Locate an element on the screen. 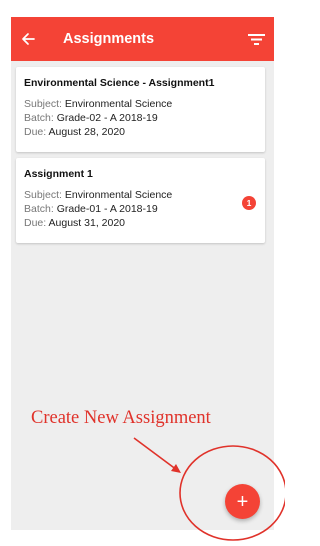 The width and height of the screenshot is (320, 546). create-assignment-fab: + is located at coordinates (242, 501).